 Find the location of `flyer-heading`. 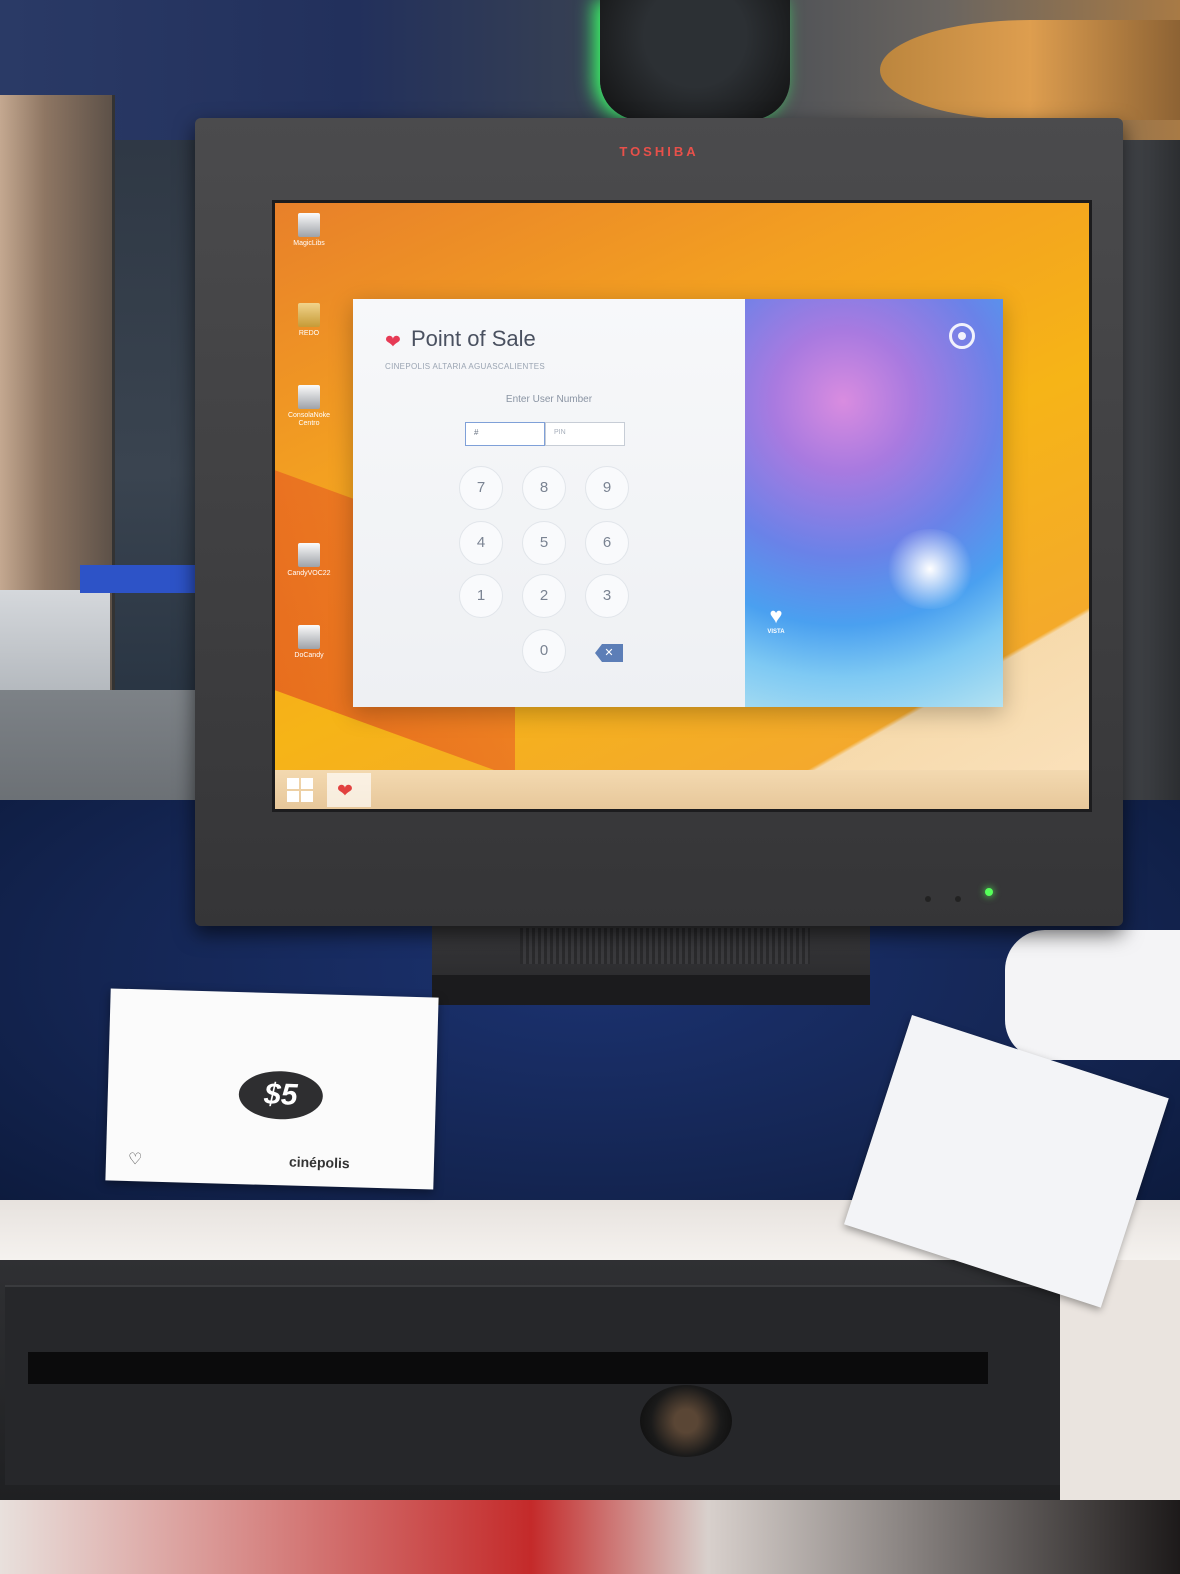

flyer-heading is located at coordinates (278, 1001).